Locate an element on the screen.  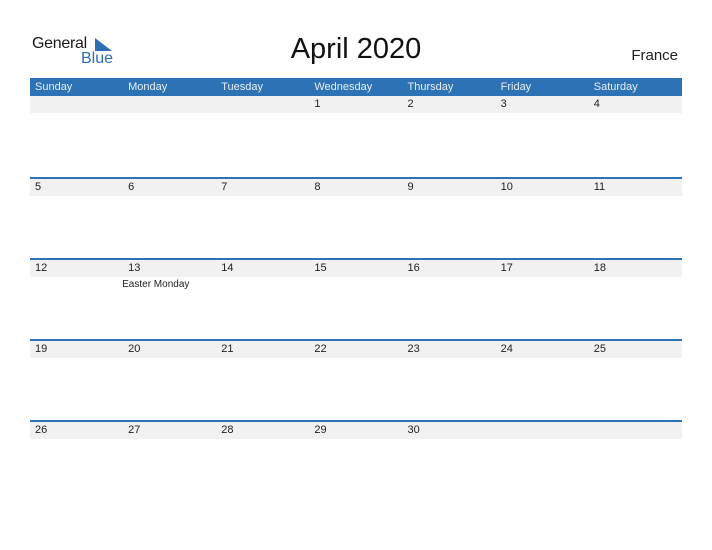
day-number: 28 is located at coordinates (227, 430).